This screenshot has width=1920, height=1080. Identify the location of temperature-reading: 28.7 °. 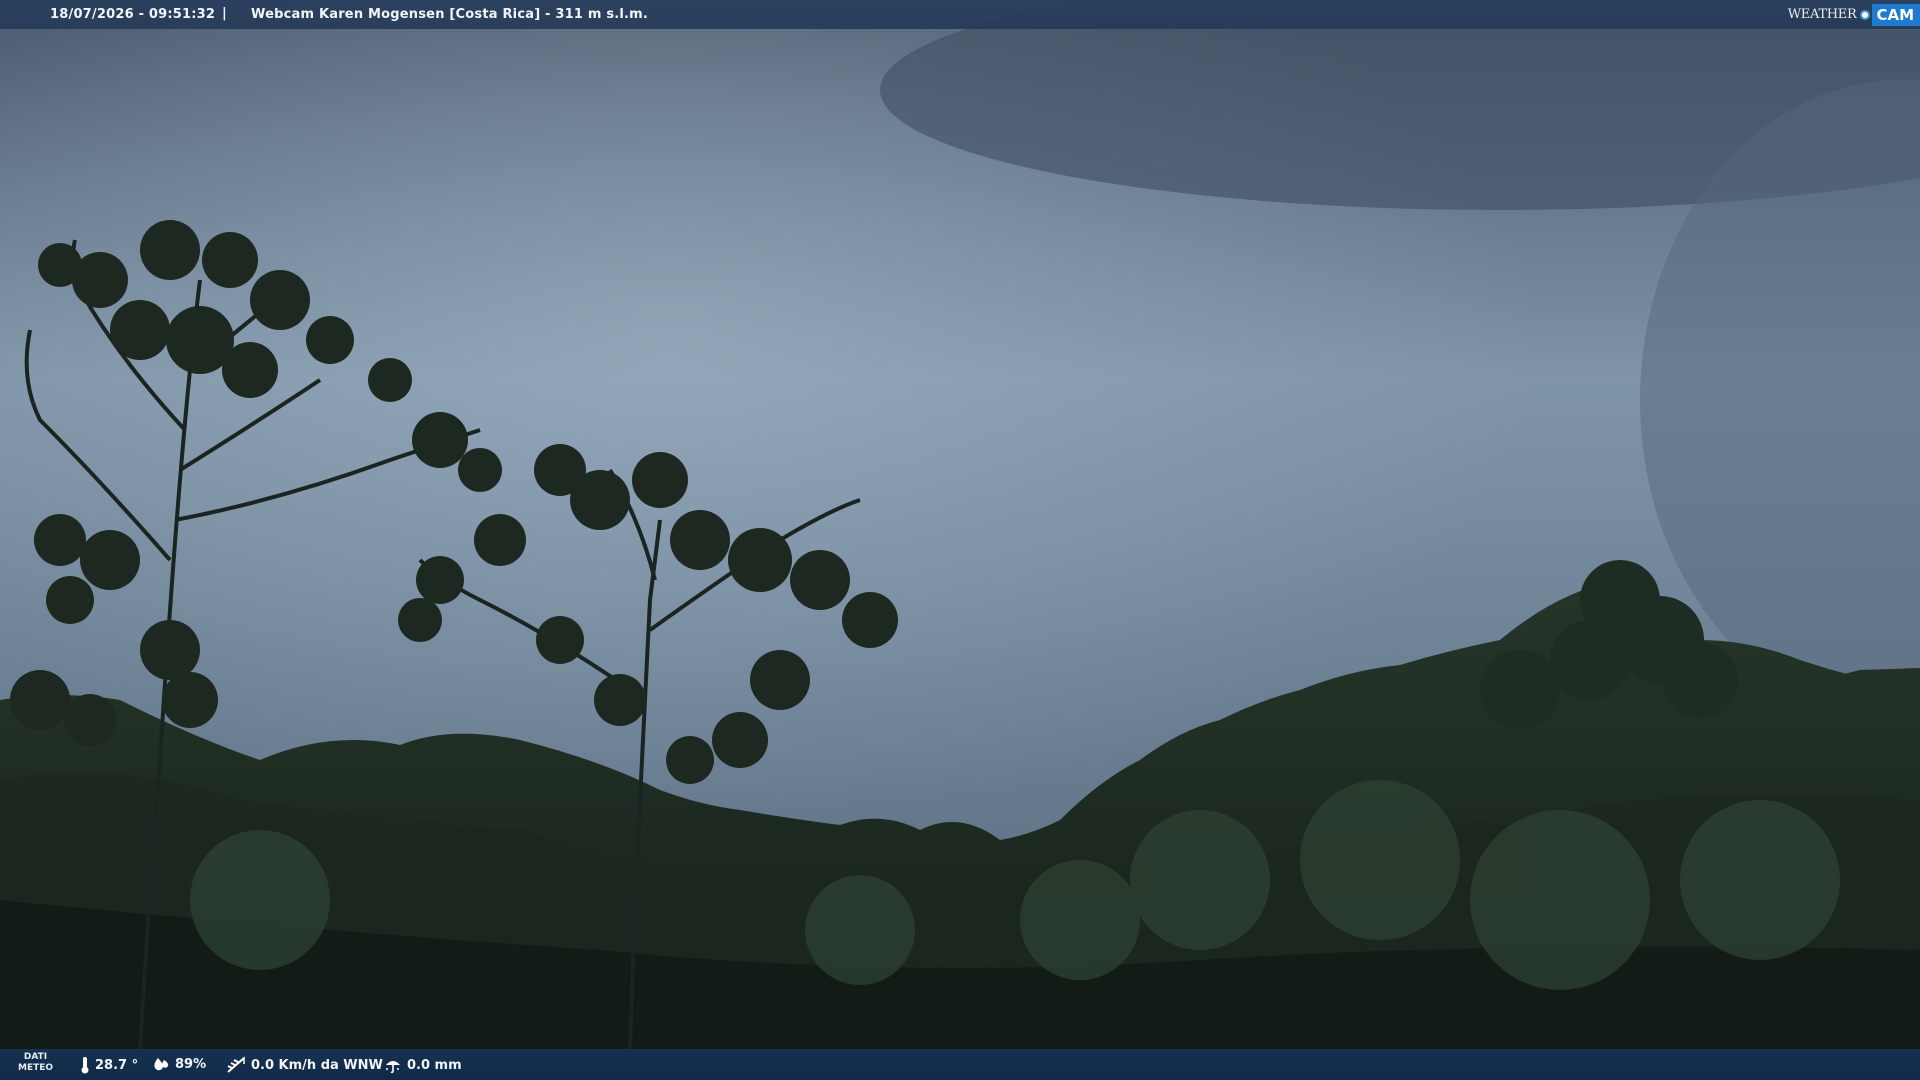
(109, 1065).